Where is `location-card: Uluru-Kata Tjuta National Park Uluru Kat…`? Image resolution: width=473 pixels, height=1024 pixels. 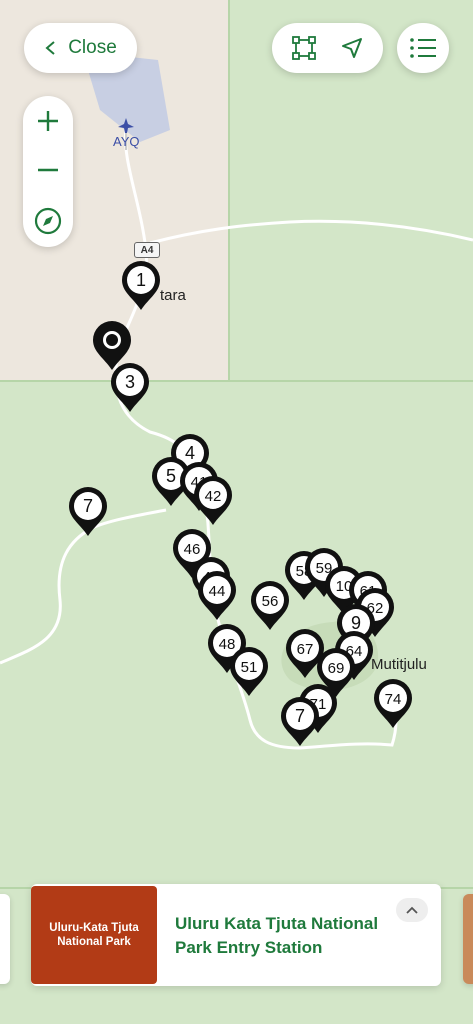 location-card: Uluru-Kata Tjuta National Park Uluru Kat… is located at coordinates (236, 935).